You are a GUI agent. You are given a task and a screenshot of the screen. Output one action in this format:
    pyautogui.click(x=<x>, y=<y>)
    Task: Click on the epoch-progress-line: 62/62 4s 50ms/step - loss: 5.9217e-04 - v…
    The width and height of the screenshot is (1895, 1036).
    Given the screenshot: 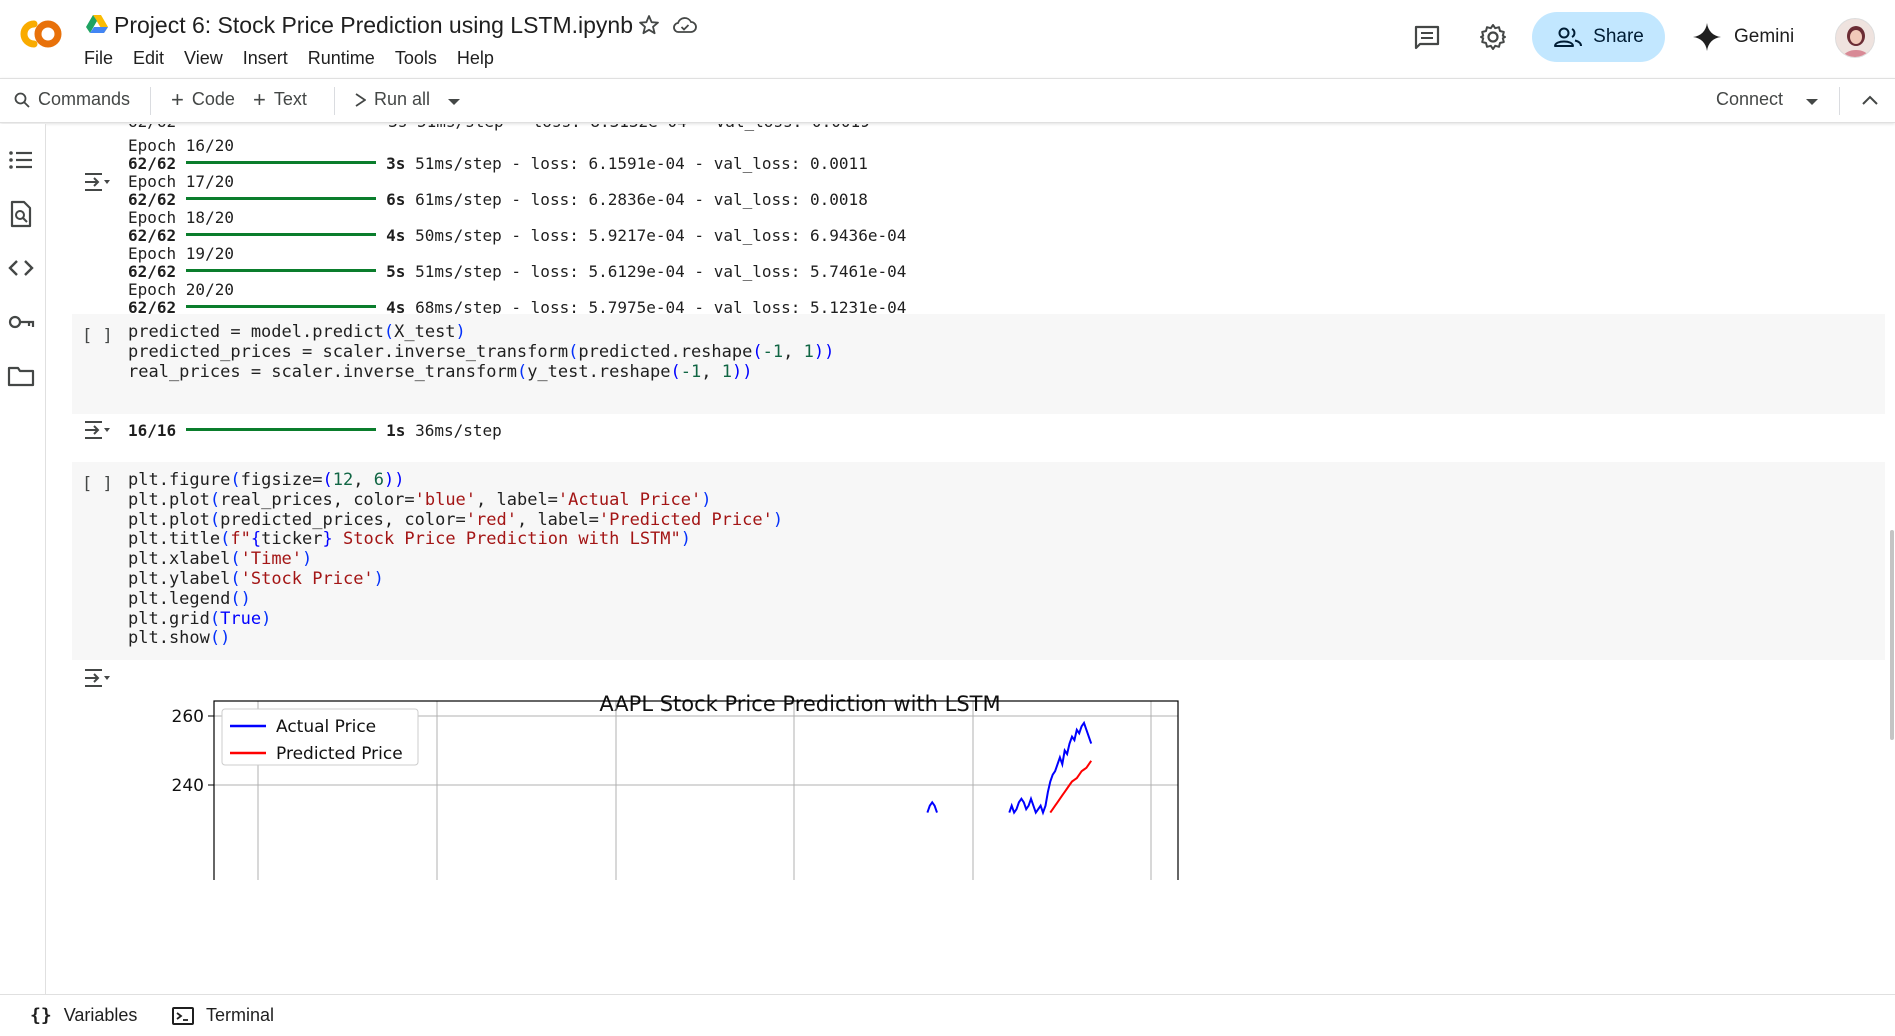 What is the action you would take?
    pyautogui.click(x=517, y=236)
    